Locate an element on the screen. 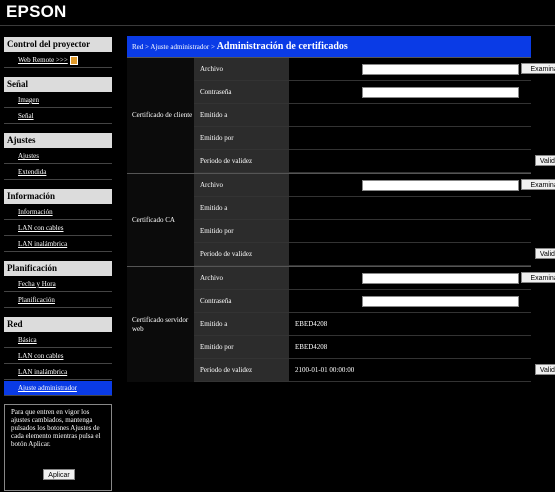  group-label: Certificado CA is located at coordinates (160, 220).